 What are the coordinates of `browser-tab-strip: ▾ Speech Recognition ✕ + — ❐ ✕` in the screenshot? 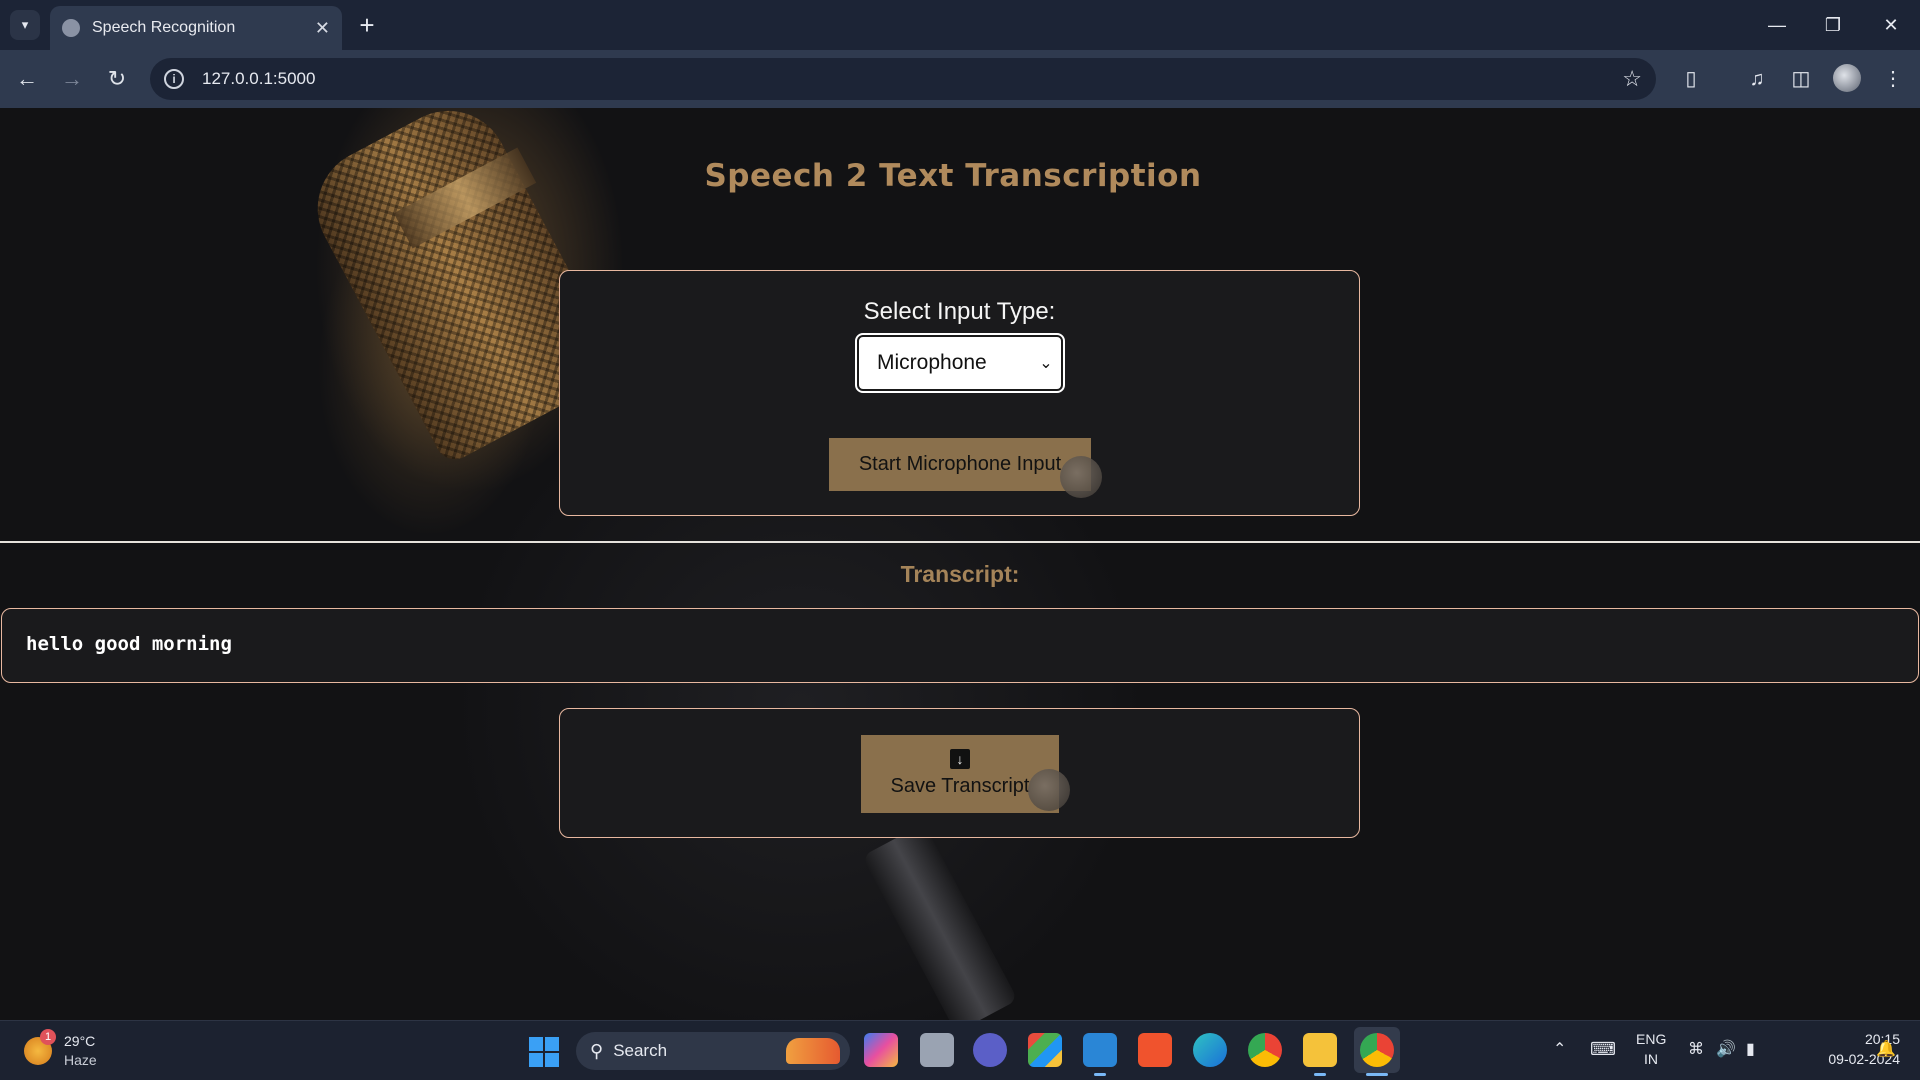 It's located at (960, 25).